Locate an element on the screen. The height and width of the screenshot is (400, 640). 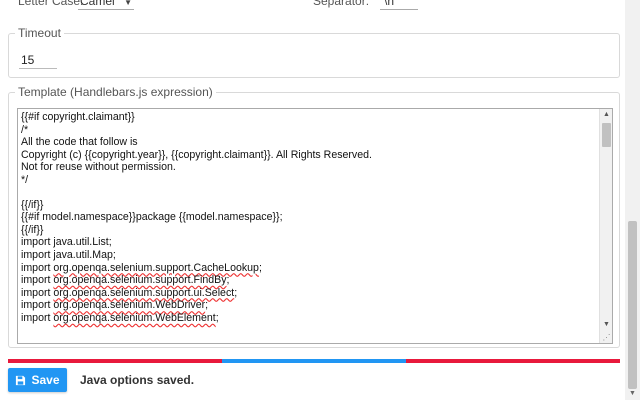
options-row: Letter Case: Camel ▼ Separator: \n is located at coordinates (310, 5).